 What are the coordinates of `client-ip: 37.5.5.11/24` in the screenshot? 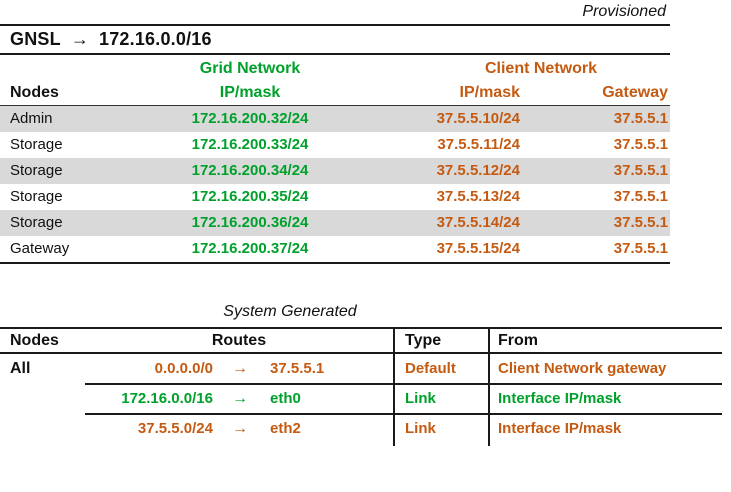 It's located at (478, 144).